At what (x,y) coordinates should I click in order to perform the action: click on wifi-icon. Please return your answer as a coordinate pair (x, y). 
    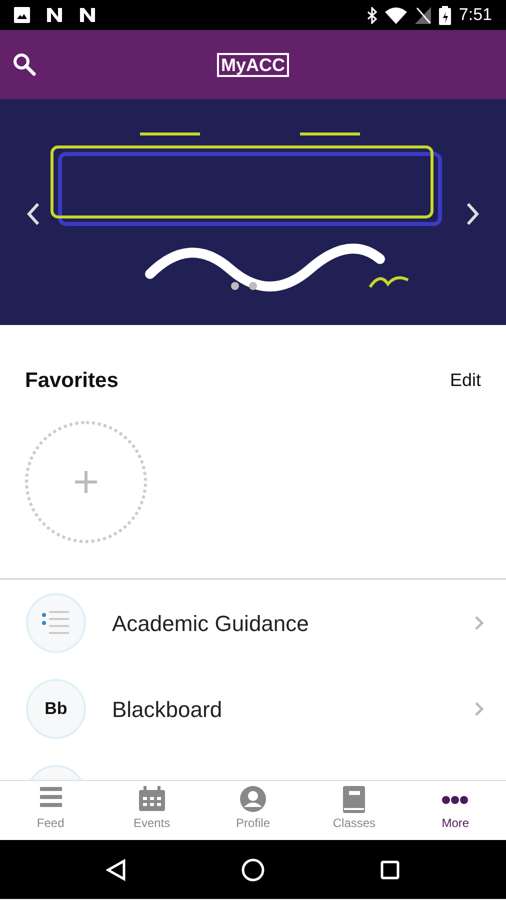
    Looking at the image, I should click on (395, 15).